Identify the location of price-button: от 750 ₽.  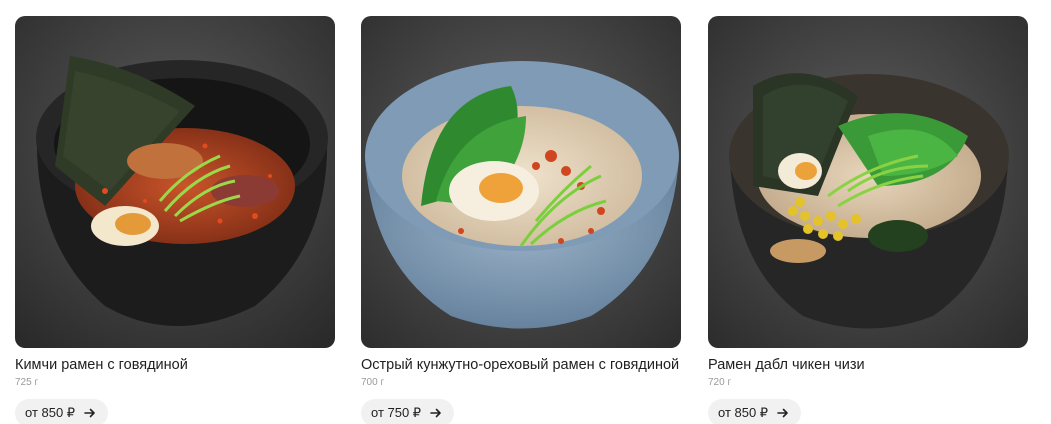
(408, 411).